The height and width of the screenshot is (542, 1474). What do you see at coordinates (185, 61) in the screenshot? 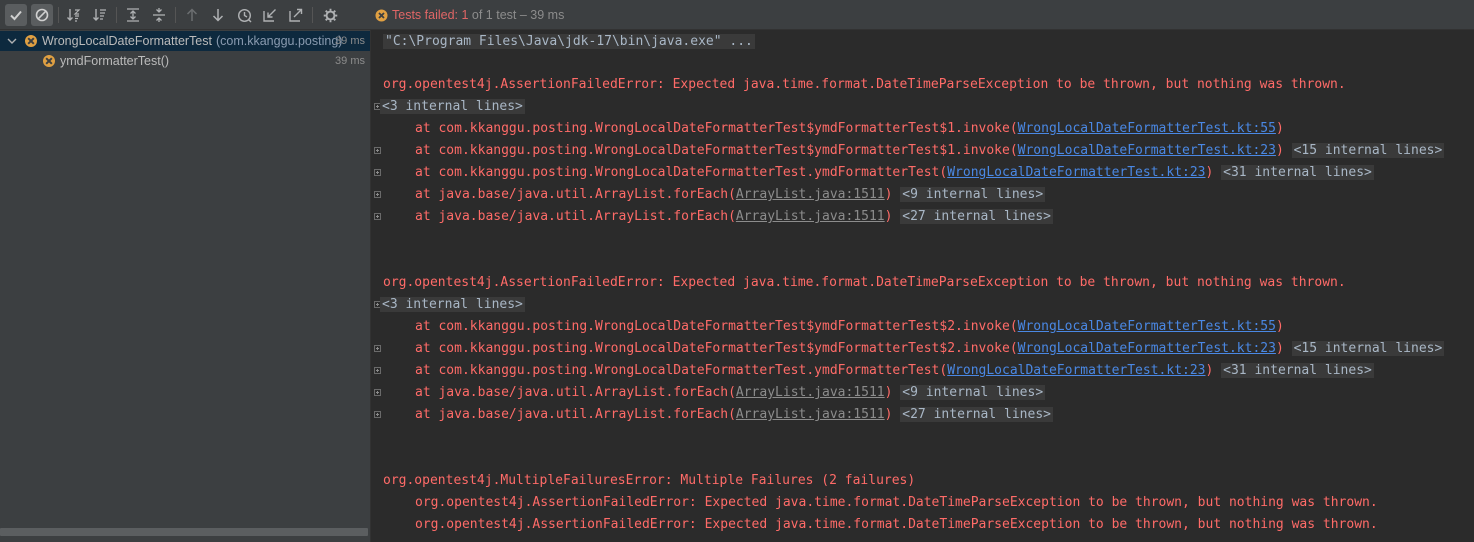
I see `tree-row-test: ymdFormatterTest() 39 ms` at bounding box center [185, 61].